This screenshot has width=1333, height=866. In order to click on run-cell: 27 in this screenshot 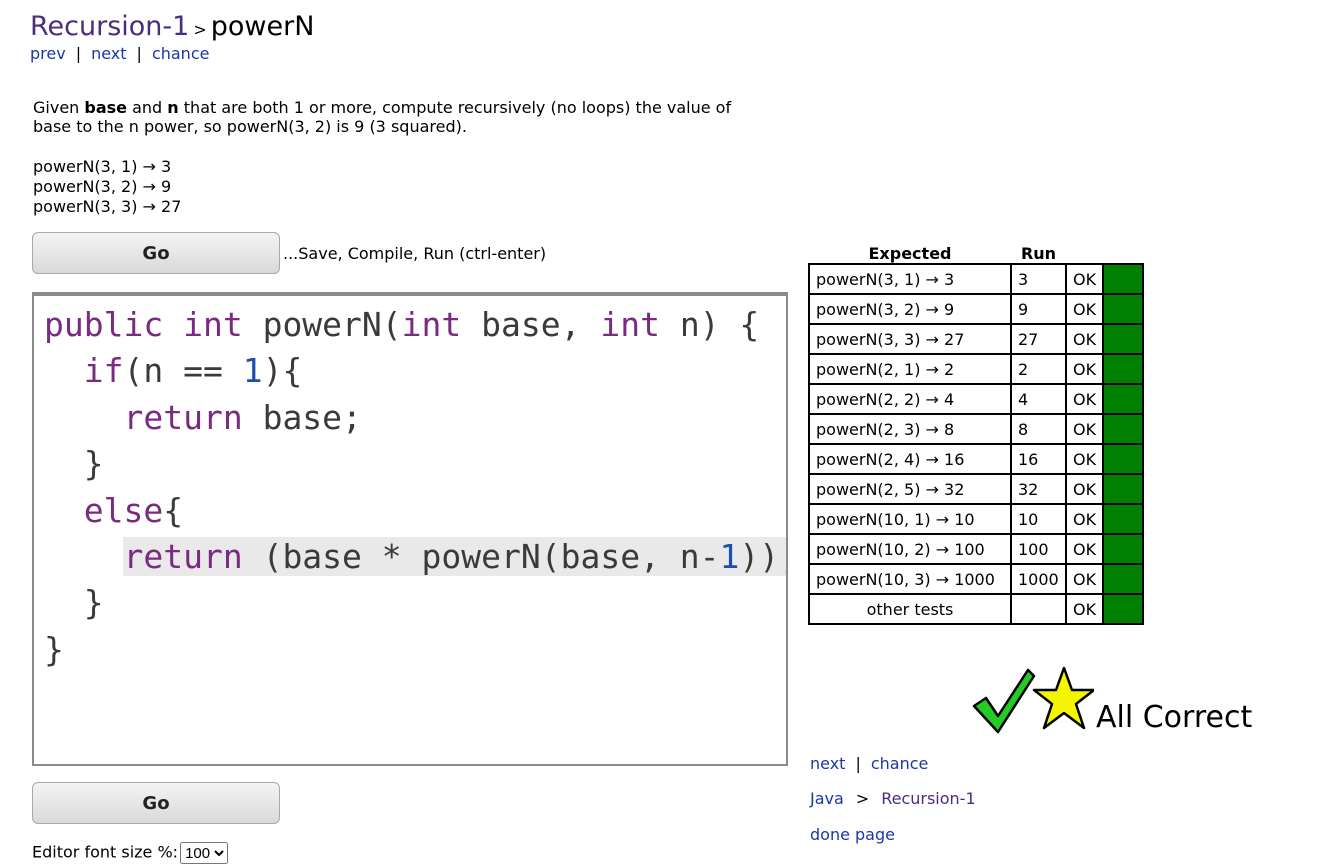, I will do `click(1038, 339)`.